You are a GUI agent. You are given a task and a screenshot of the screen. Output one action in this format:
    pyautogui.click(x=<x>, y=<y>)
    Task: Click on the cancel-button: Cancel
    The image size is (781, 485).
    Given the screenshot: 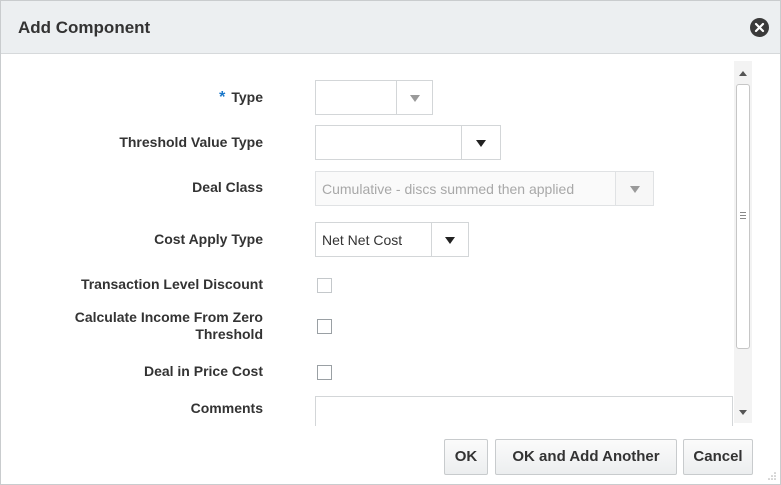 What is the action you would take?
    pyautogui.click(x=718, y=457)
    